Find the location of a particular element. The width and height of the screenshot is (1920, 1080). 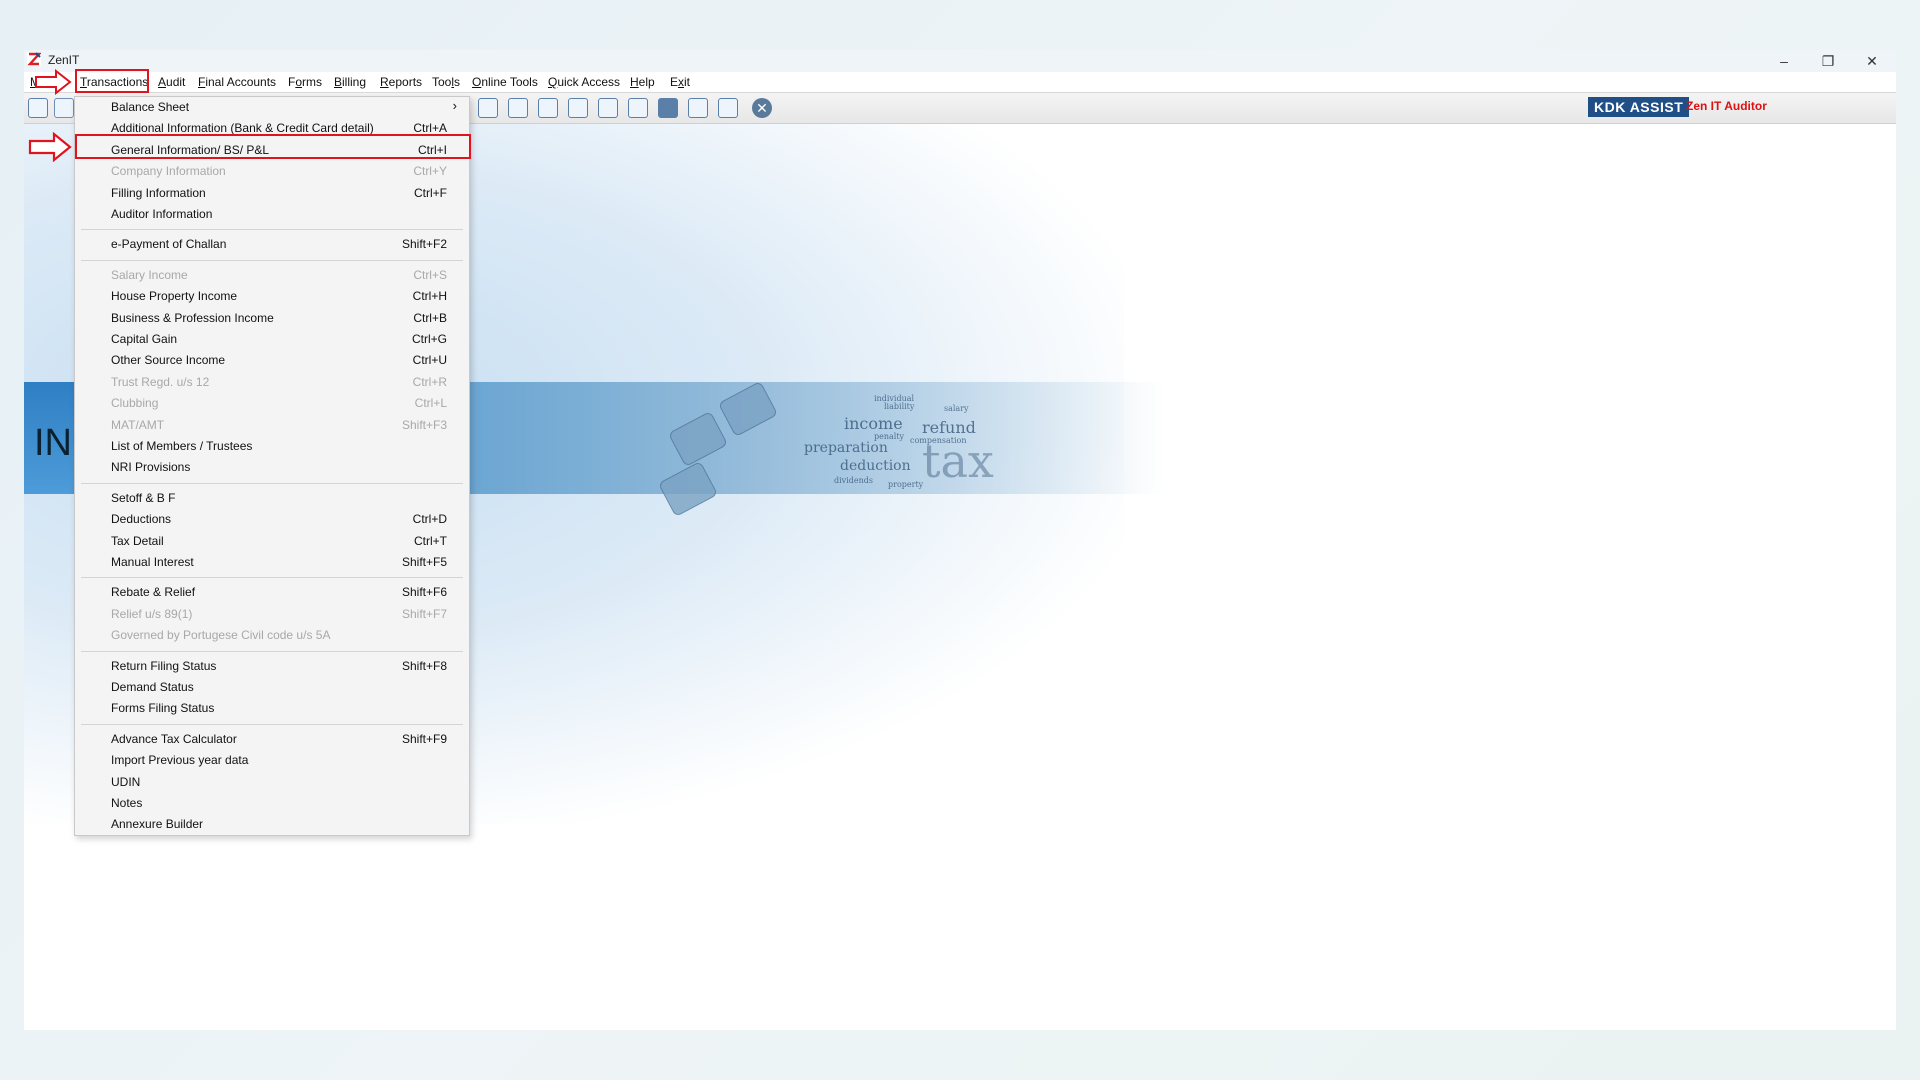

menu-item-label: Notes is located at coordinates (127, 803).